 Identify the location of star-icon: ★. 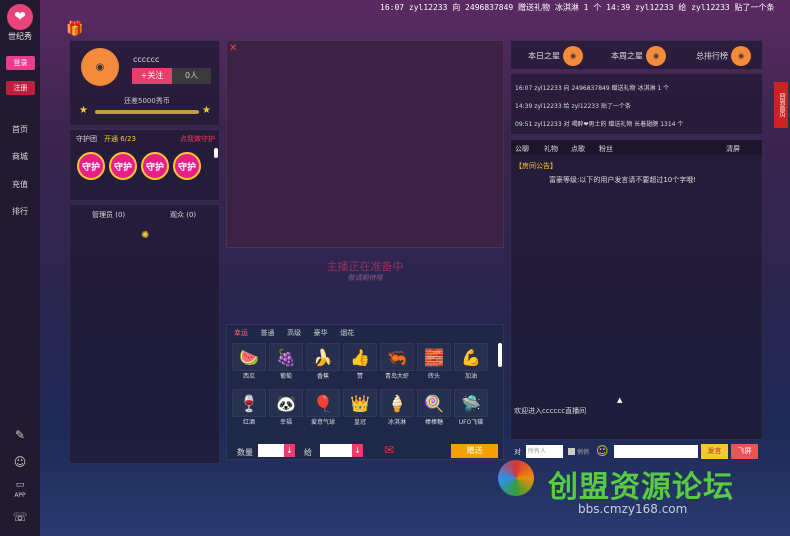
(206, 110).